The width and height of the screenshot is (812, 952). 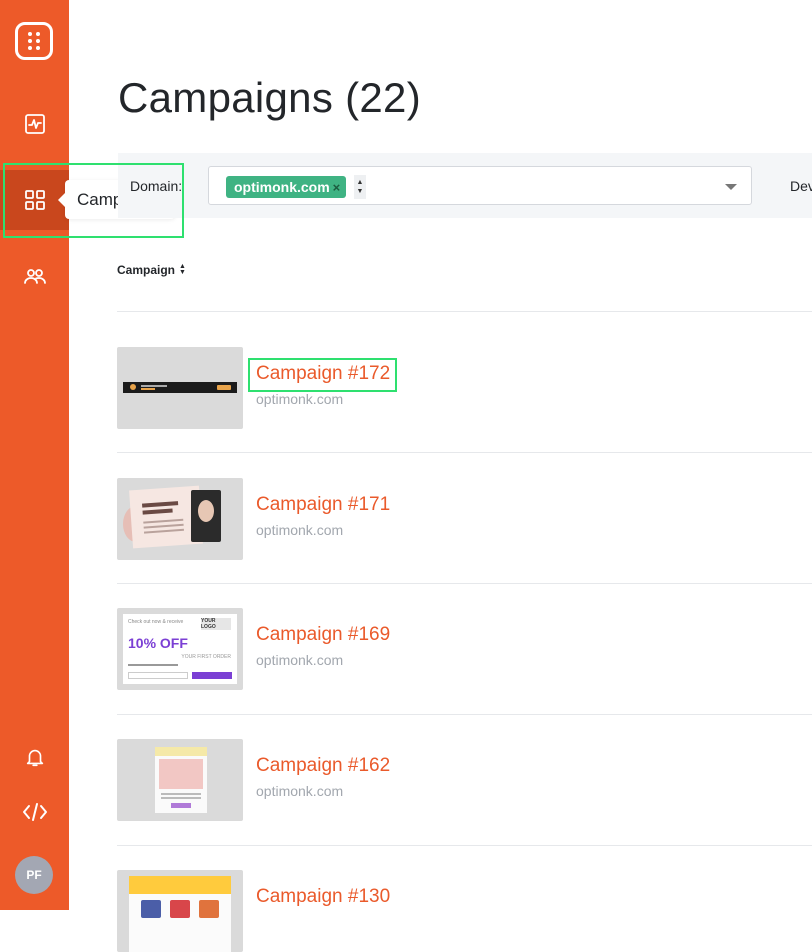 What do you see at coordinates (156, 186) in the screenshot?
I see `domain-filter-label: Domain:` at bounding box center [156, 186].